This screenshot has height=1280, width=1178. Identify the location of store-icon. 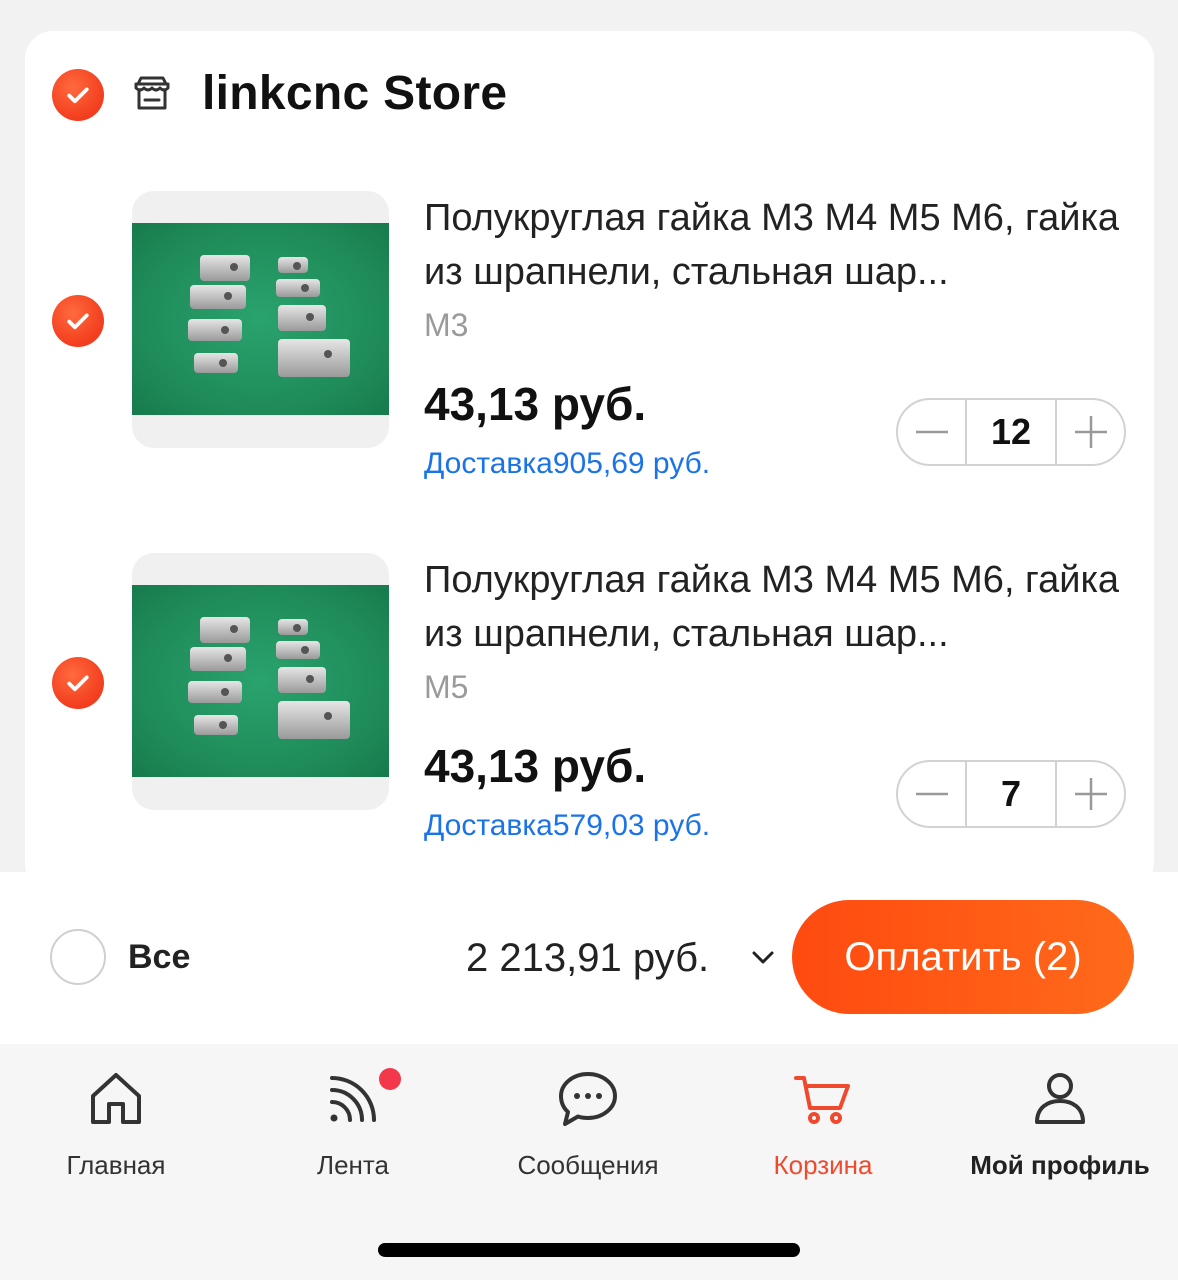
(152, 93).